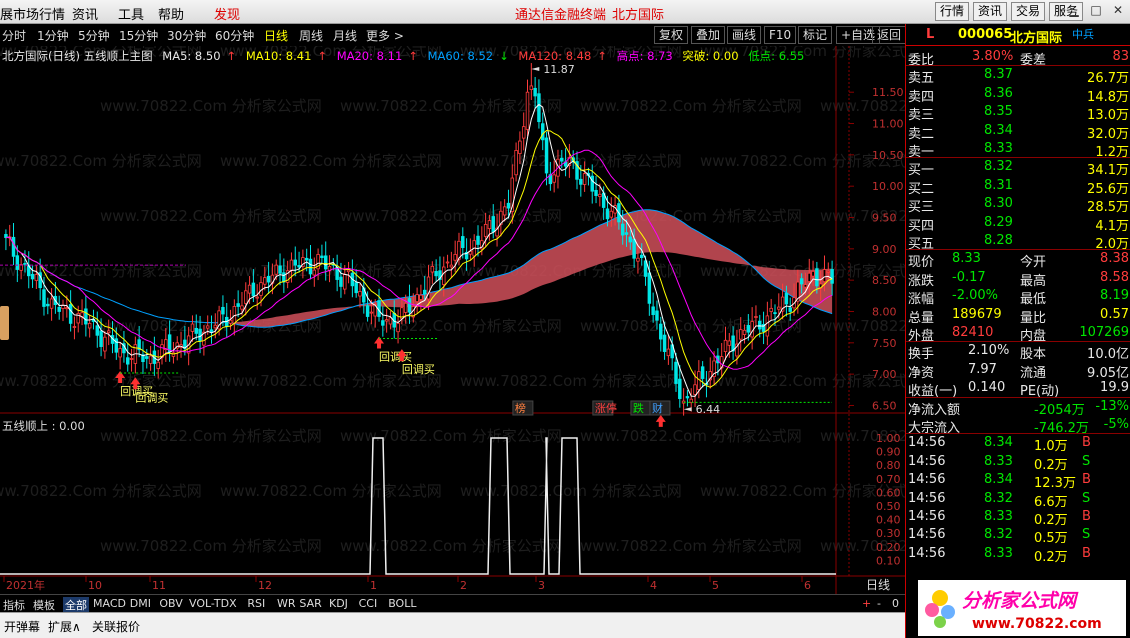  What do you see at coordinates (606, 408) in the screenshot?
I see `event-tag: 涨停` at bounding box center [606, 408].